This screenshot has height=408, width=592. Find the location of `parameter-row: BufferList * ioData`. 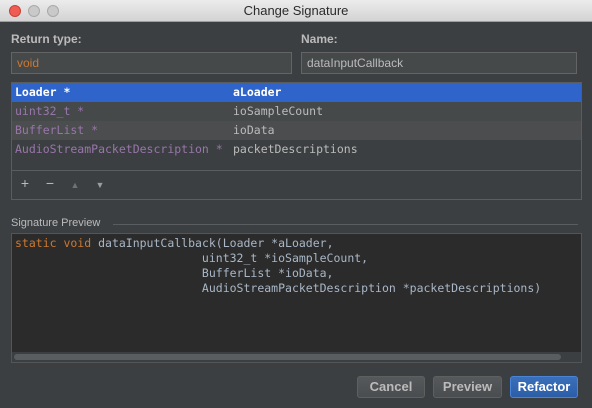

parameter-row: BufferList * ioData is located at coordinates (296, 130).